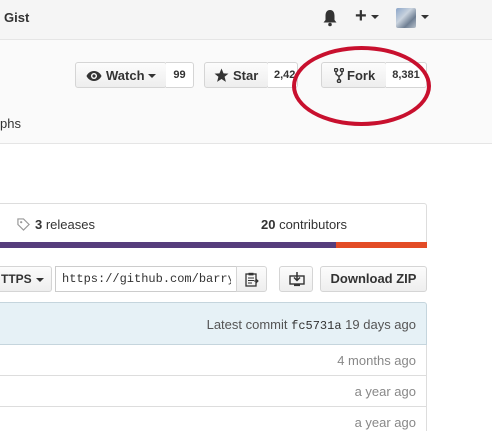 This screenshot has height=431, width=492. I want to click on commit-age: 19 days ago, so click(378, 324).